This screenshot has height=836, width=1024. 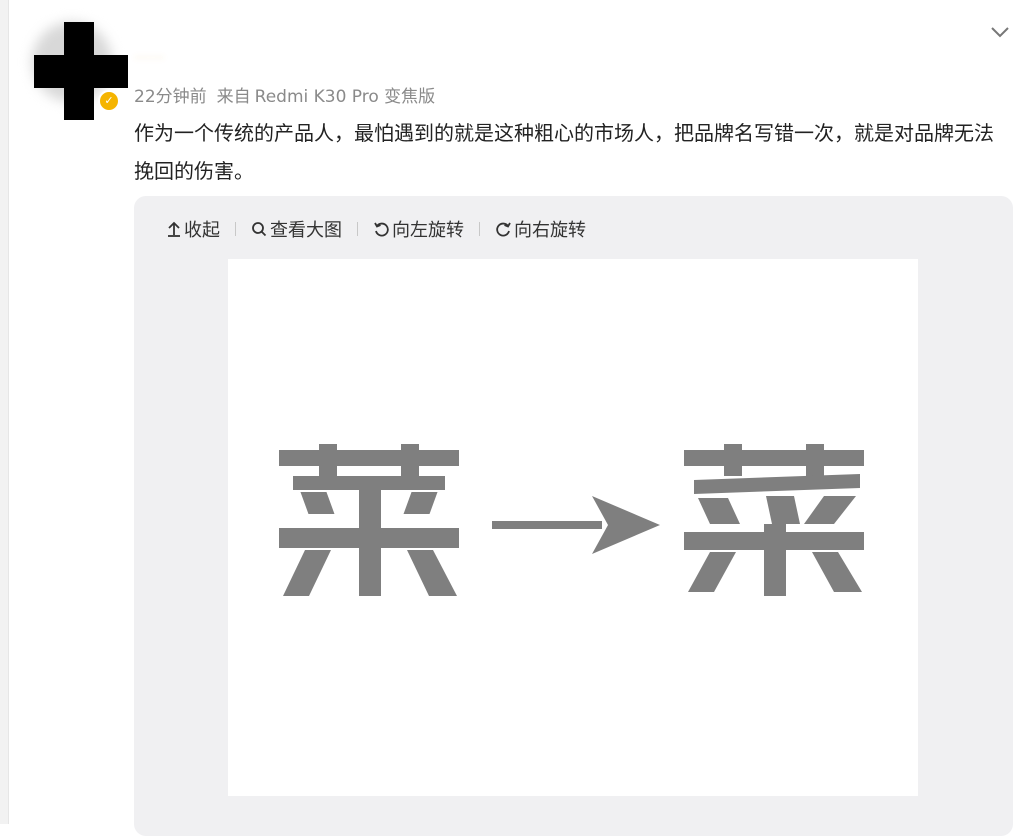 I want to click on chevron-down-icon, so click(x=1000, y=32).